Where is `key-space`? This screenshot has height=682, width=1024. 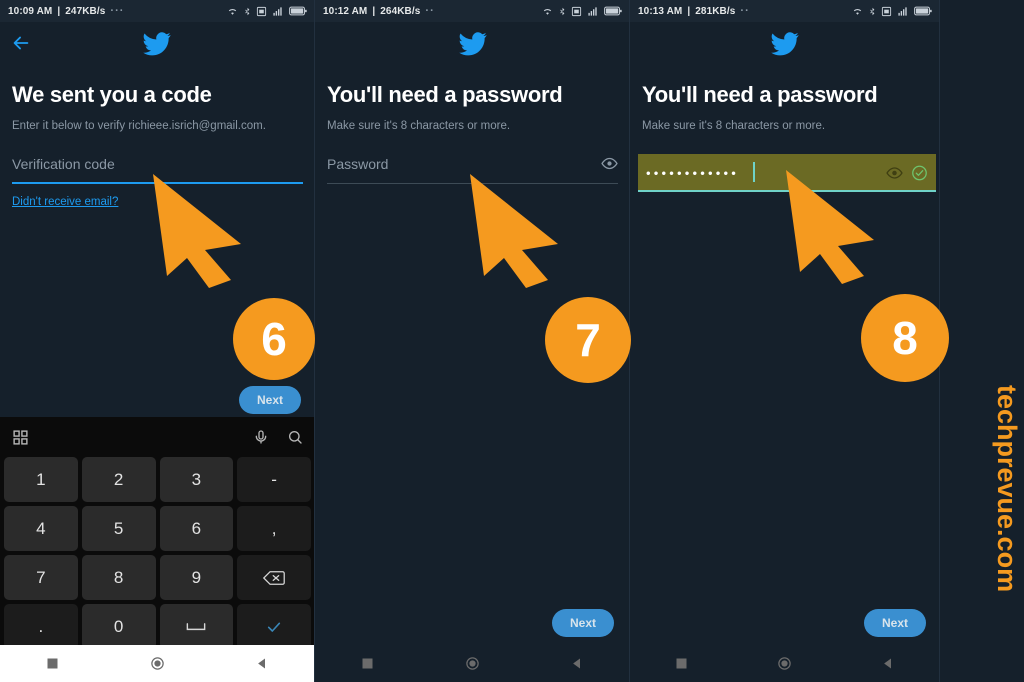 key-space is located at coordinates (196, 626).